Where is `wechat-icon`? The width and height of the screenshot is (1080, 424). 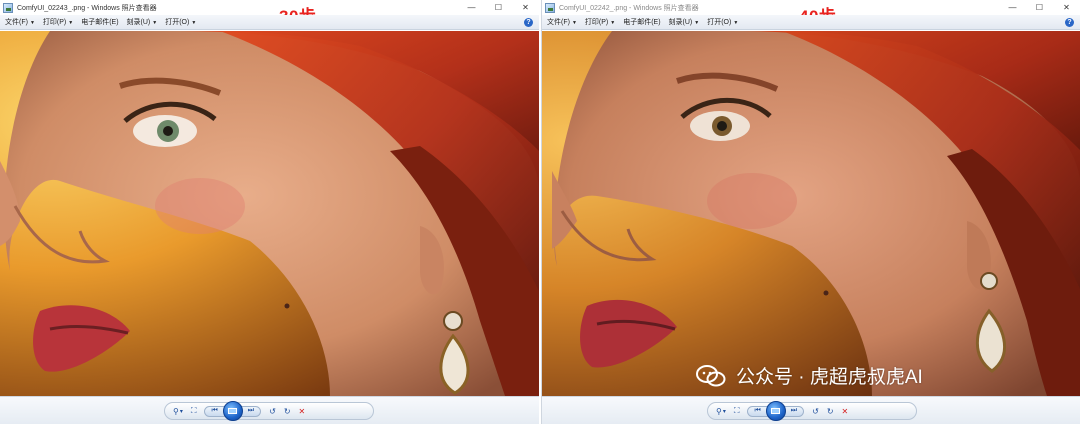 wechat-icon is located at coordinates (711, 375).